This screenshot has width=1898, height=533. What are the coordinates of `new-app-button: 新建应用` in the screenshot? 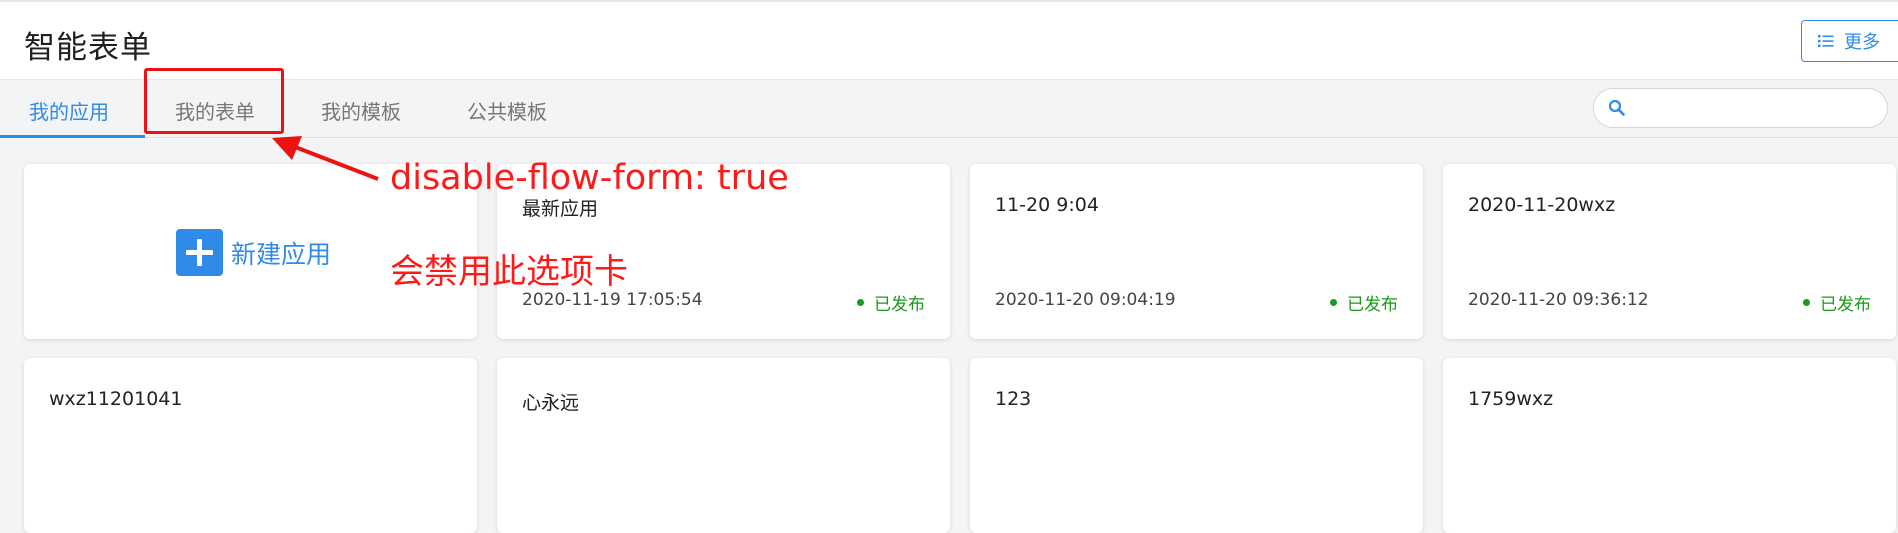 It's located at (253, 252).